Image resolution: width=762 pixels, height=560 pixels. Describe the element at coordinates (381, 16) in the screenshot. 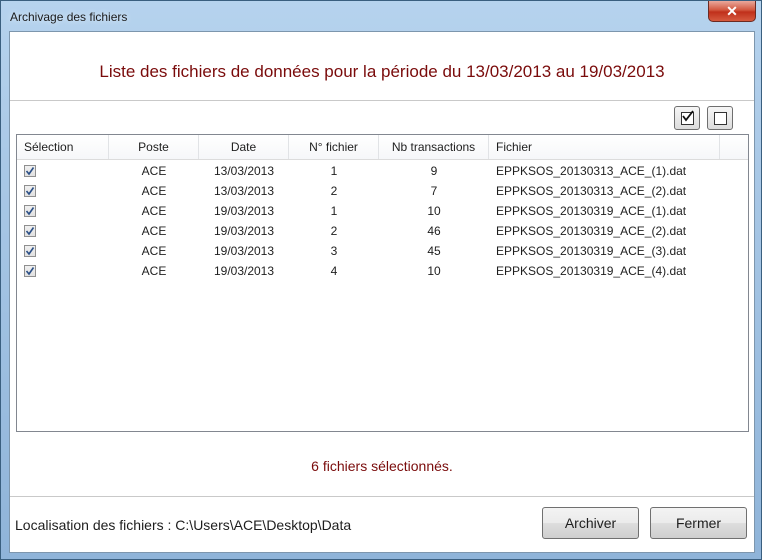

I see `title-bar: Archivage des fichiers ✕` at that location.